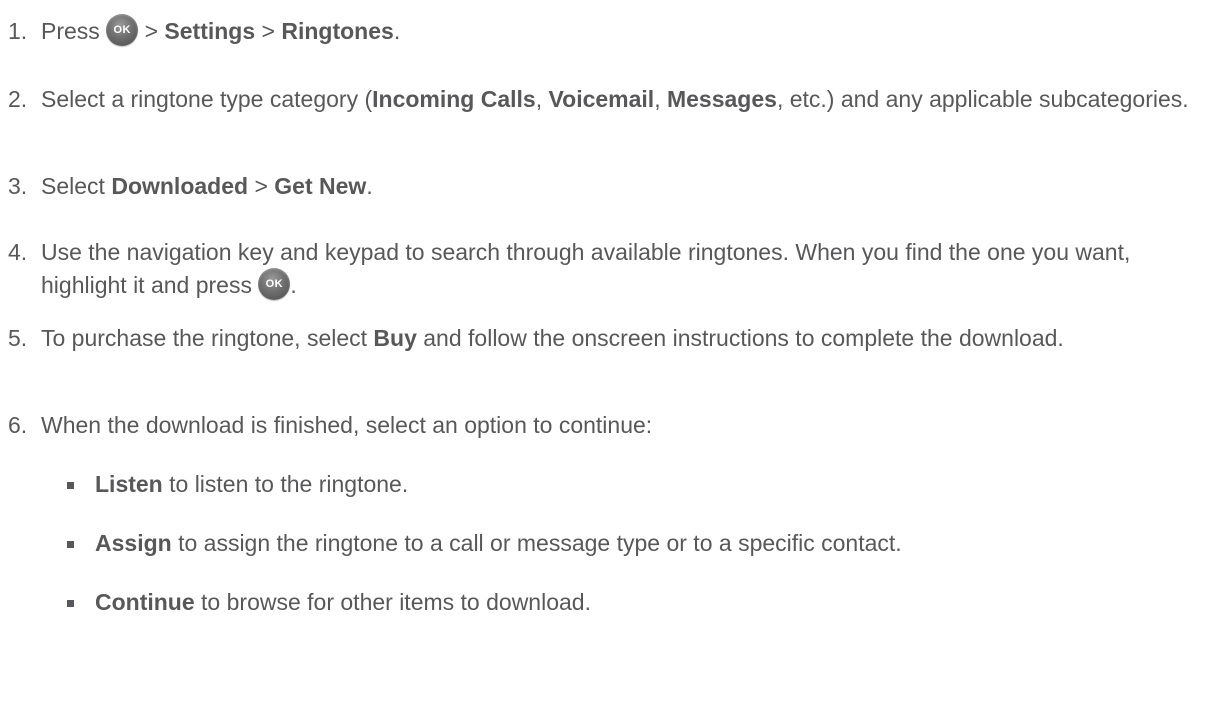  I want to click on step-number: 1., so click(18, 31).